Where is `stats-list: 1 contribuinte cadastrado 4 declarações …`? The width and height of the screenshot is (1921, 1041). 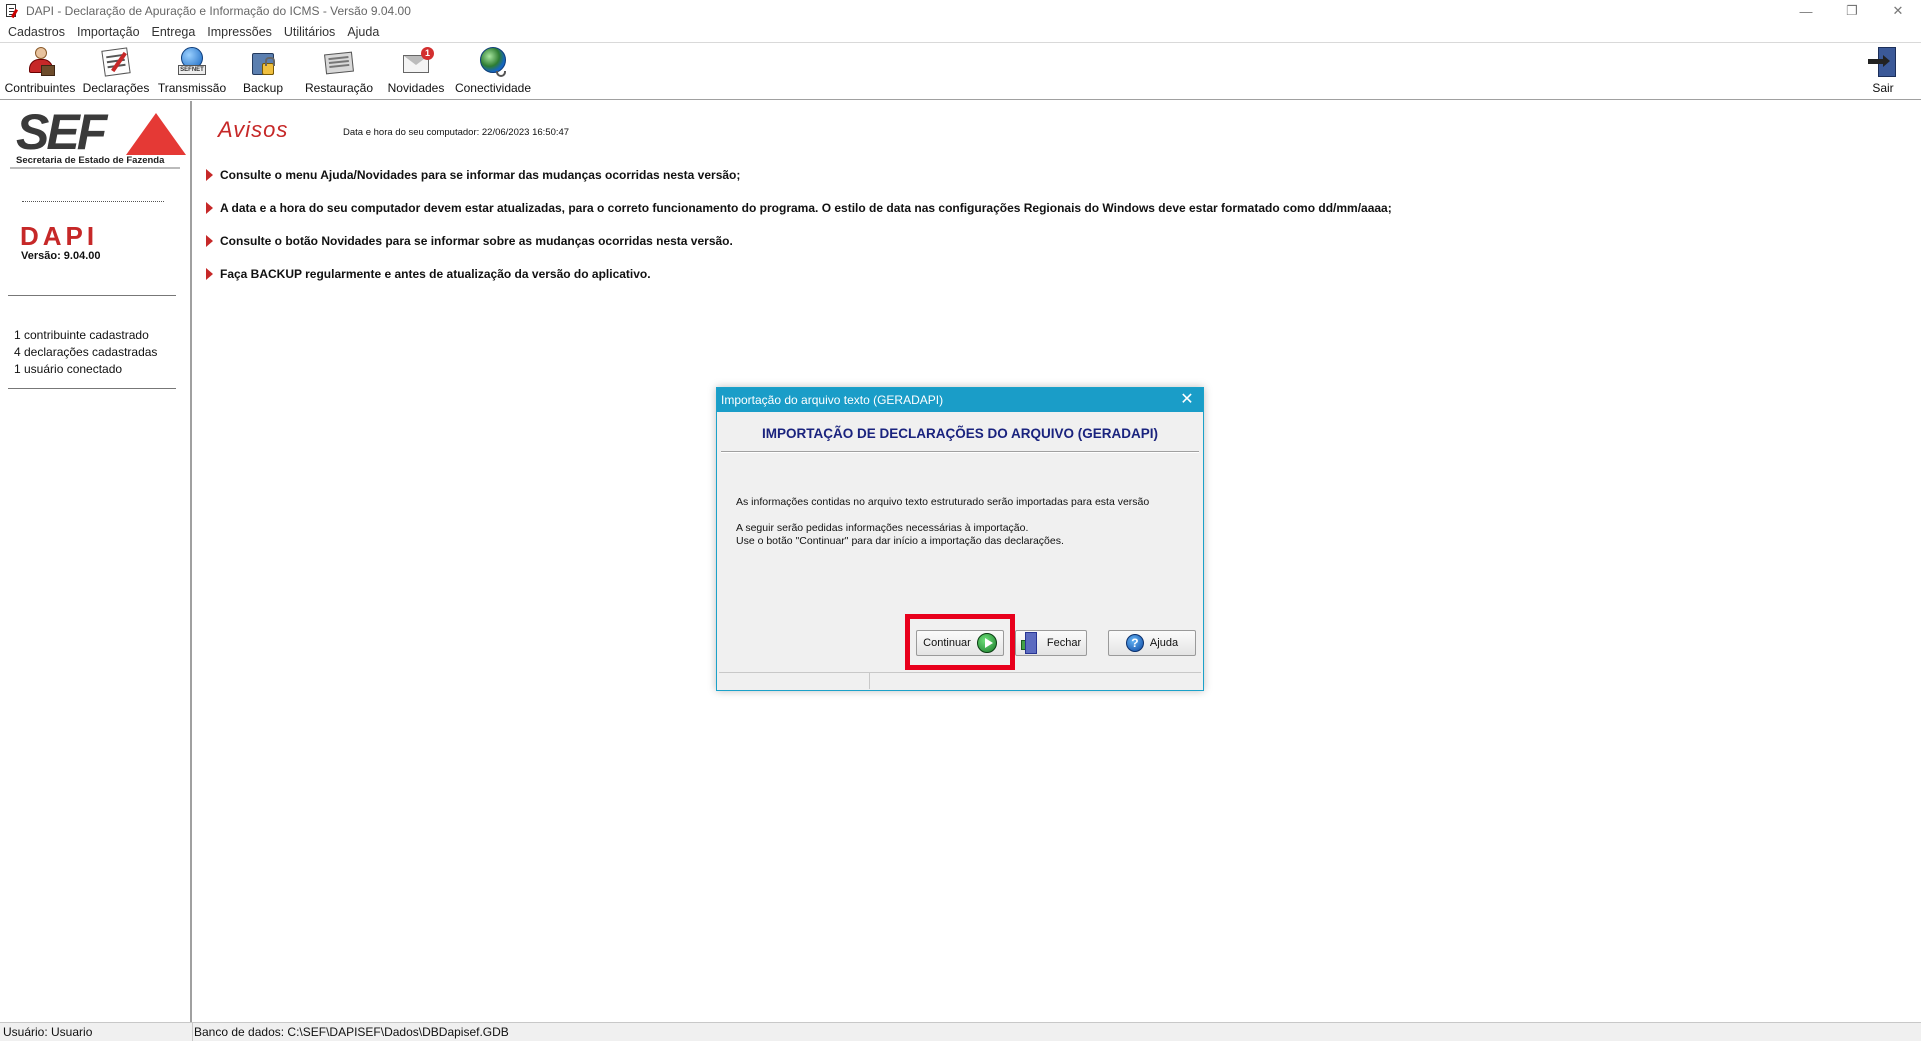
stats-list: 1 contribuinte cadastrado 4 declarações … is located at coordinates (85, 352).